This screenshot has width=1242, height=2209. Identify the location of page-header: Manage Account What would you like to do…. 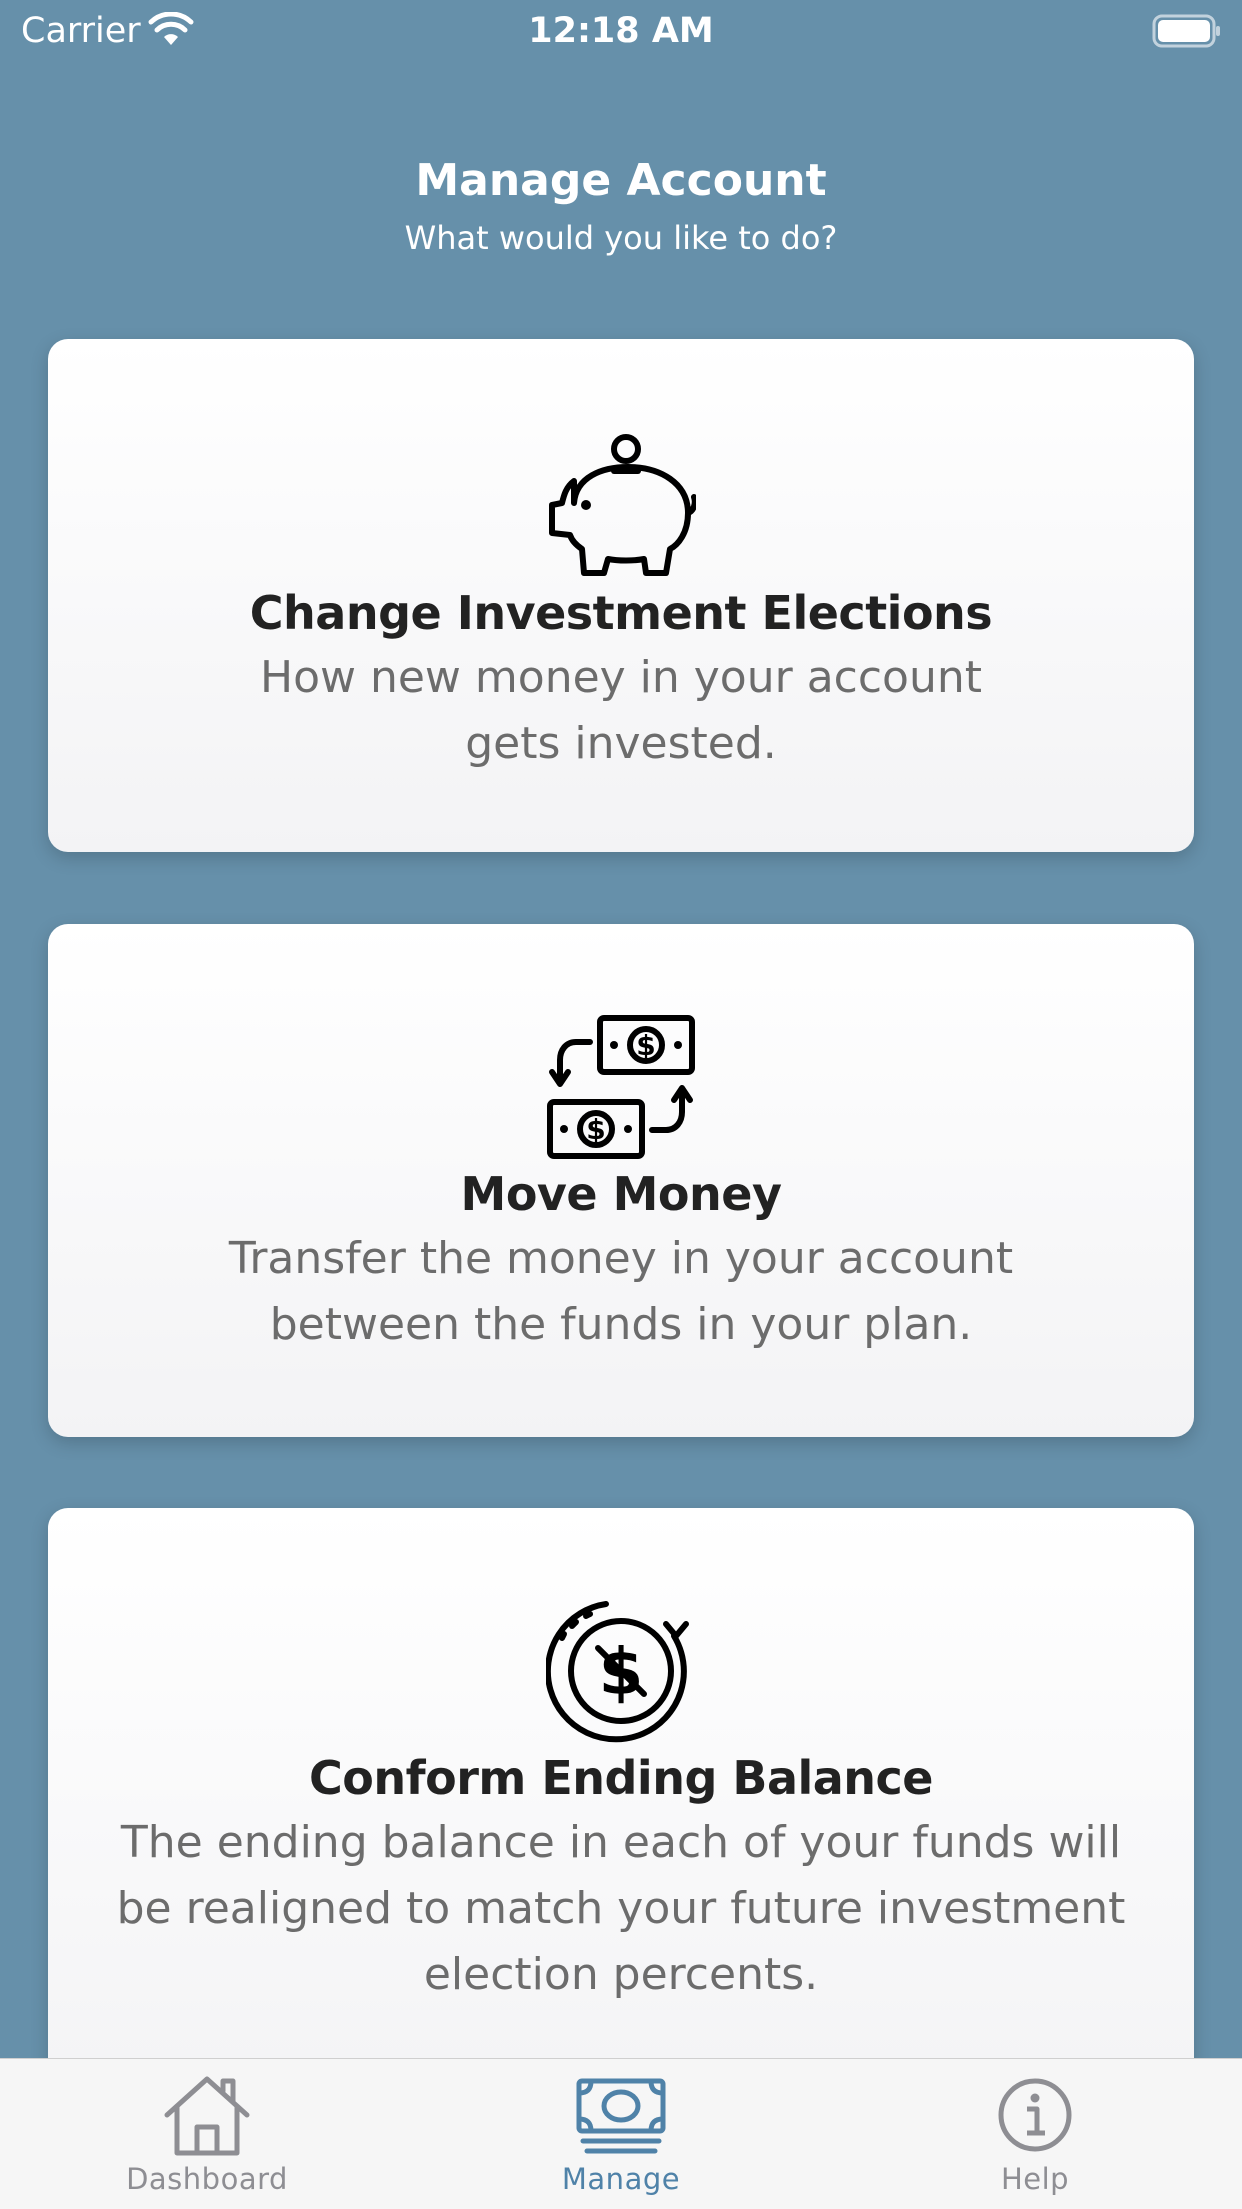
(621, 206).